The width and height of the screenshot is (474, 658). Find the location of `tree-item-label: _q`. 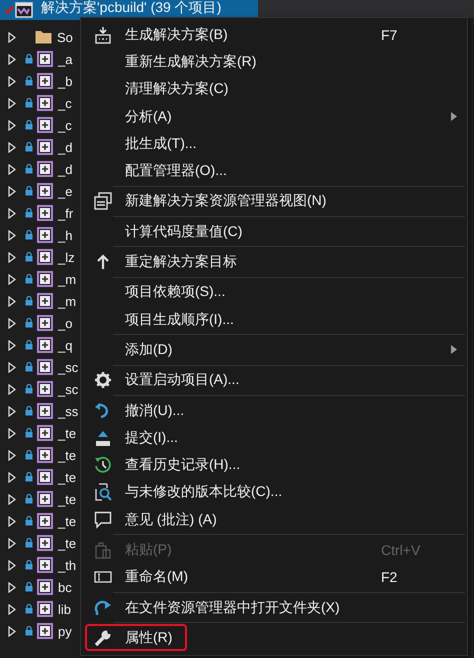

tree-item-label: _q is located at coordinates (65, 345).